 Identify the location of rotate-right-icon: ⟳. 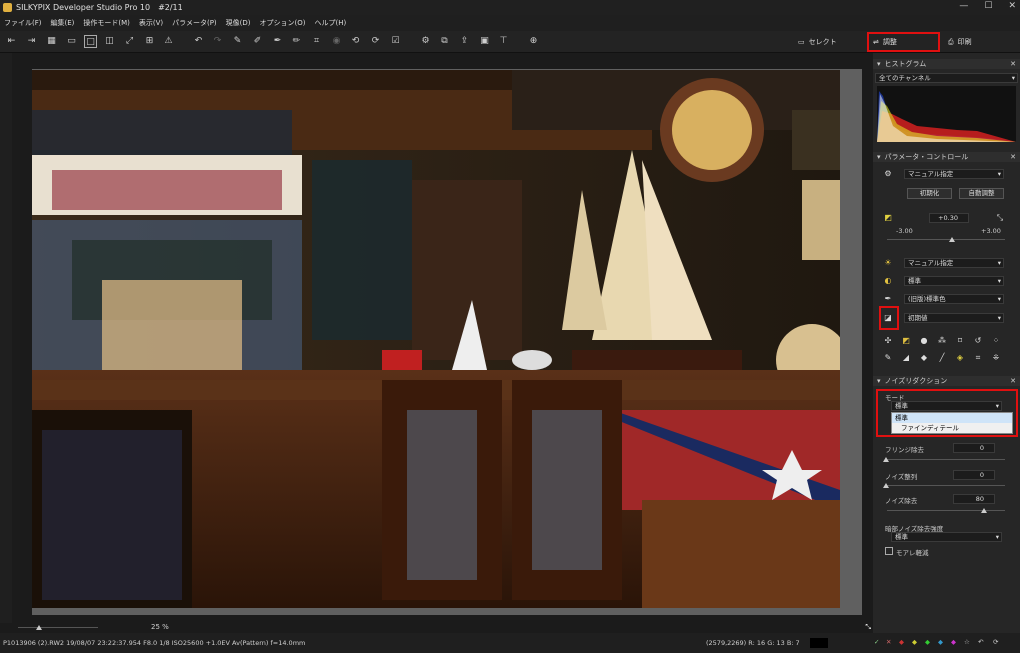
(375, 41).